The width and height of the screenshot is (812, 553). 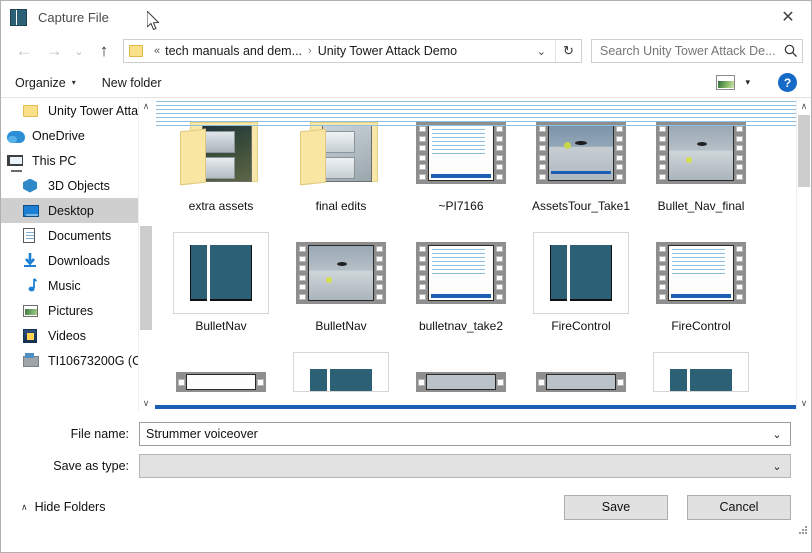 I want to click on command-toolbar: Organize ▾ New folder ▾ ?, so click(x=406, y=83).